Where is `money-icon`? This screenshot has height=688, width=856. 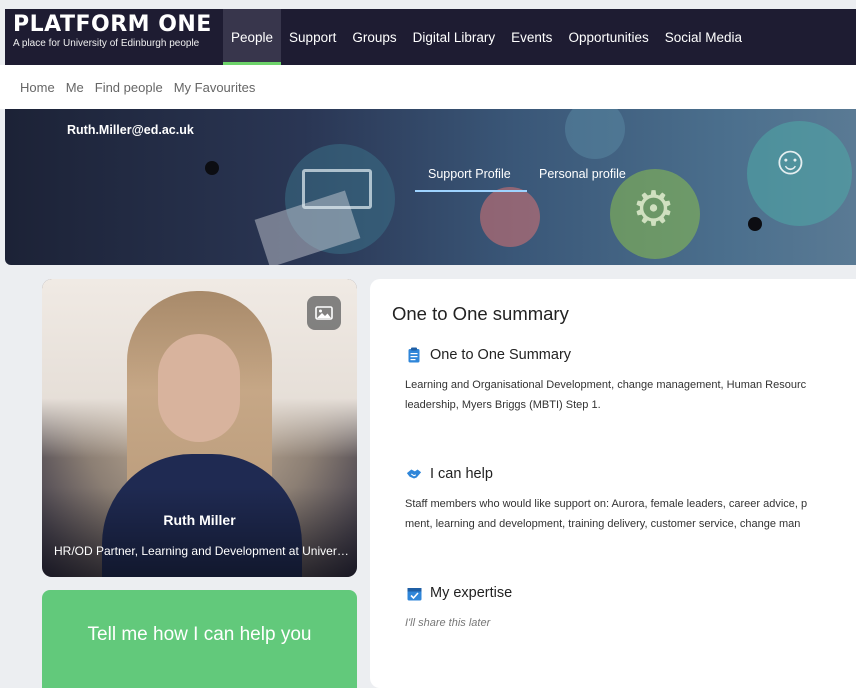
money-icon is located at coordinates (337, 189).